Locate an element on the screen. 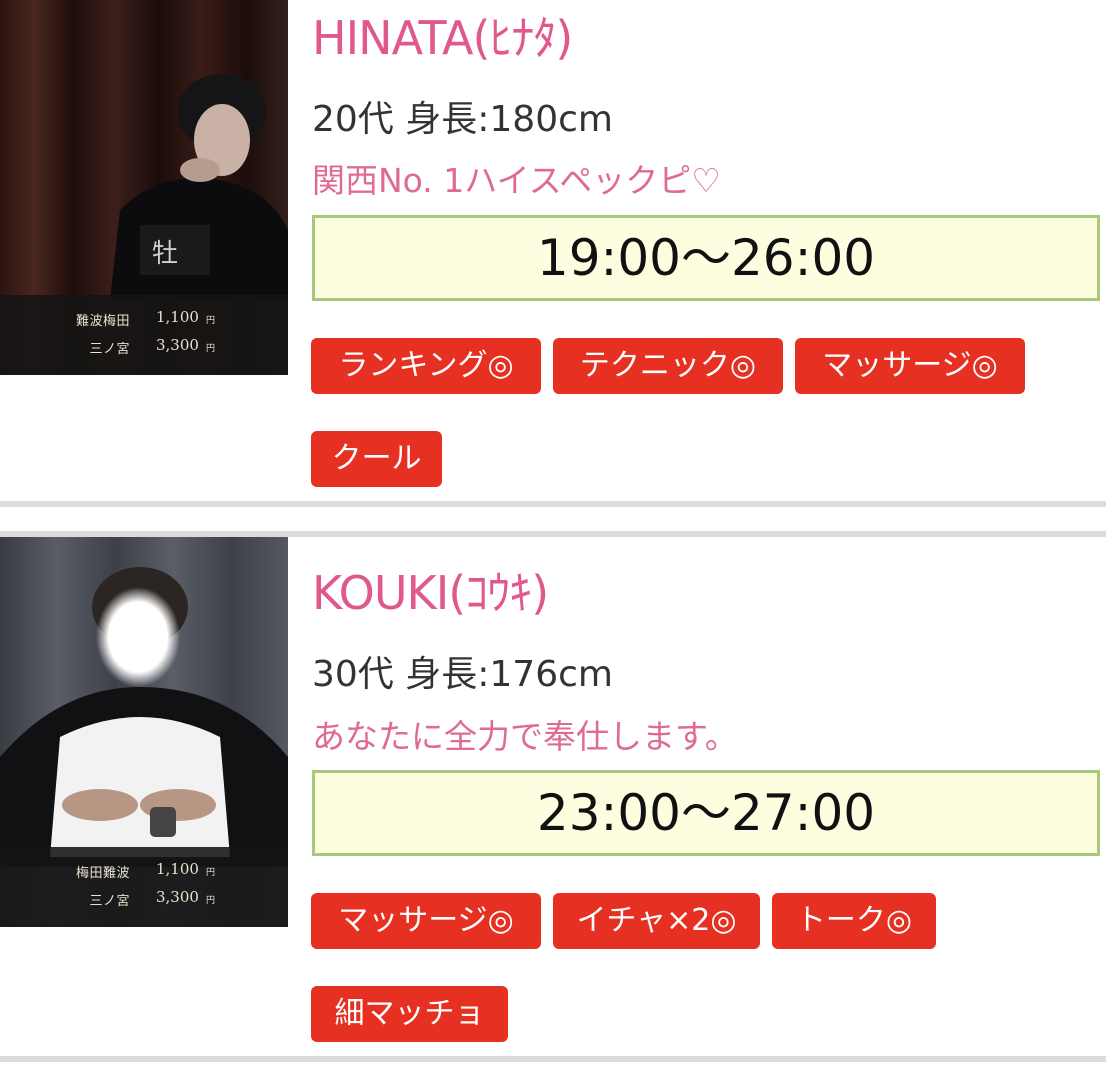 Image resolution: width=1106 pixels, height=1068 pixels. work-hours: 19:00〜26:00 is located at coordinates (706, 258).